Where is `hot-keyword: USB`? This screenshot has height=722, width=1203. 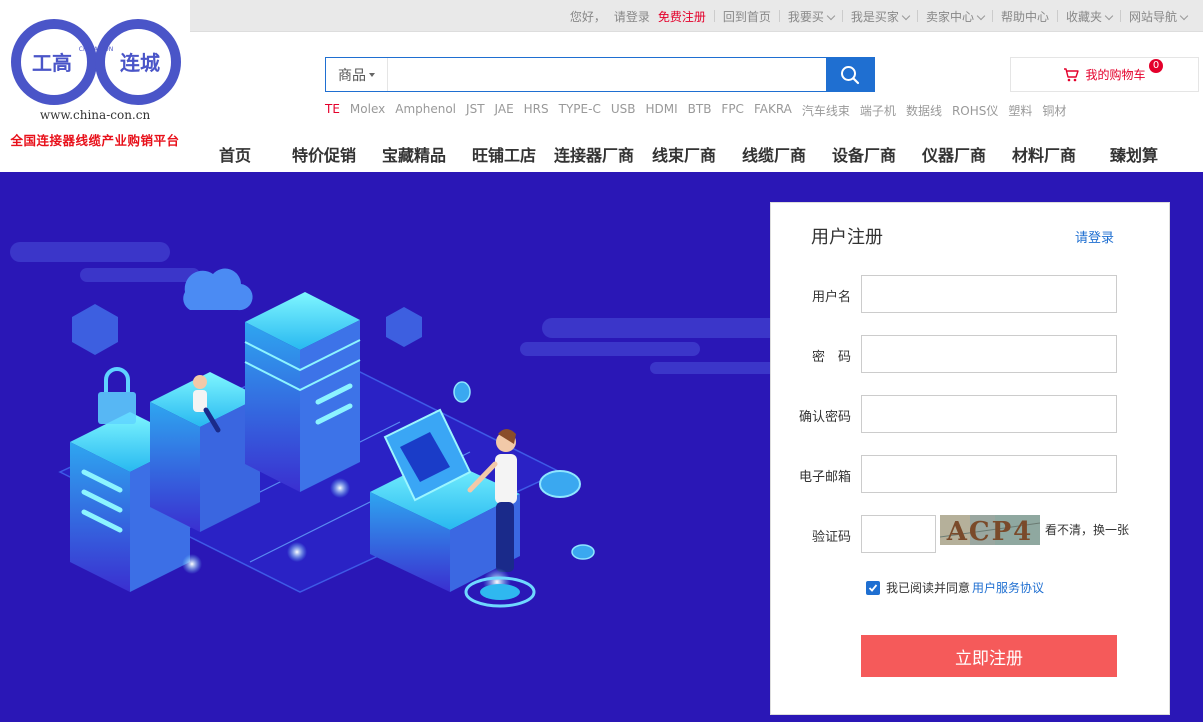
hot-keyword: USB is located at coordinates (623, 110).